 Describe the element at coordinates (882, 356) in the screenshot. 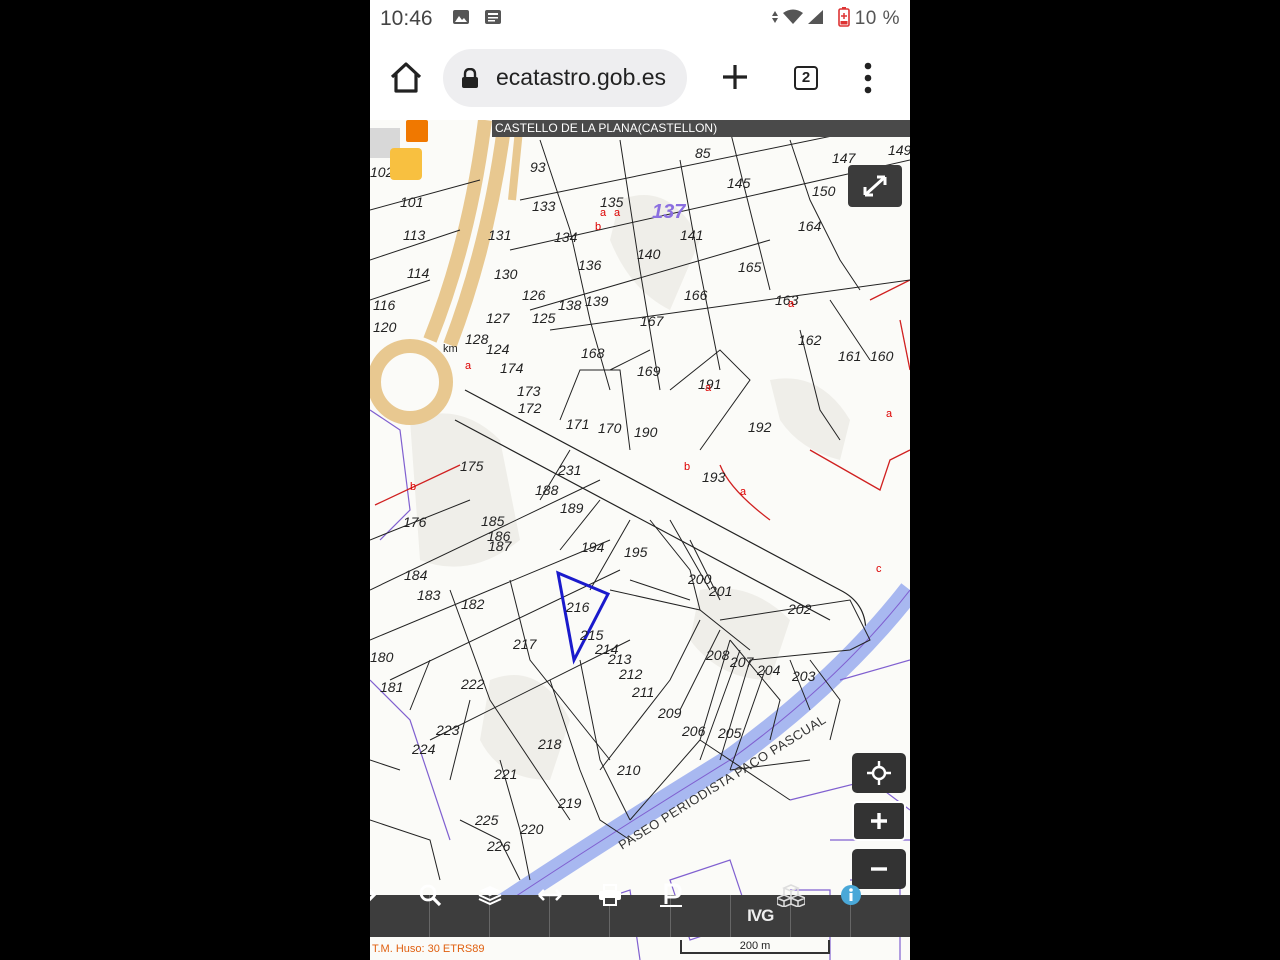

I see `parcel-number: 160` at that location.